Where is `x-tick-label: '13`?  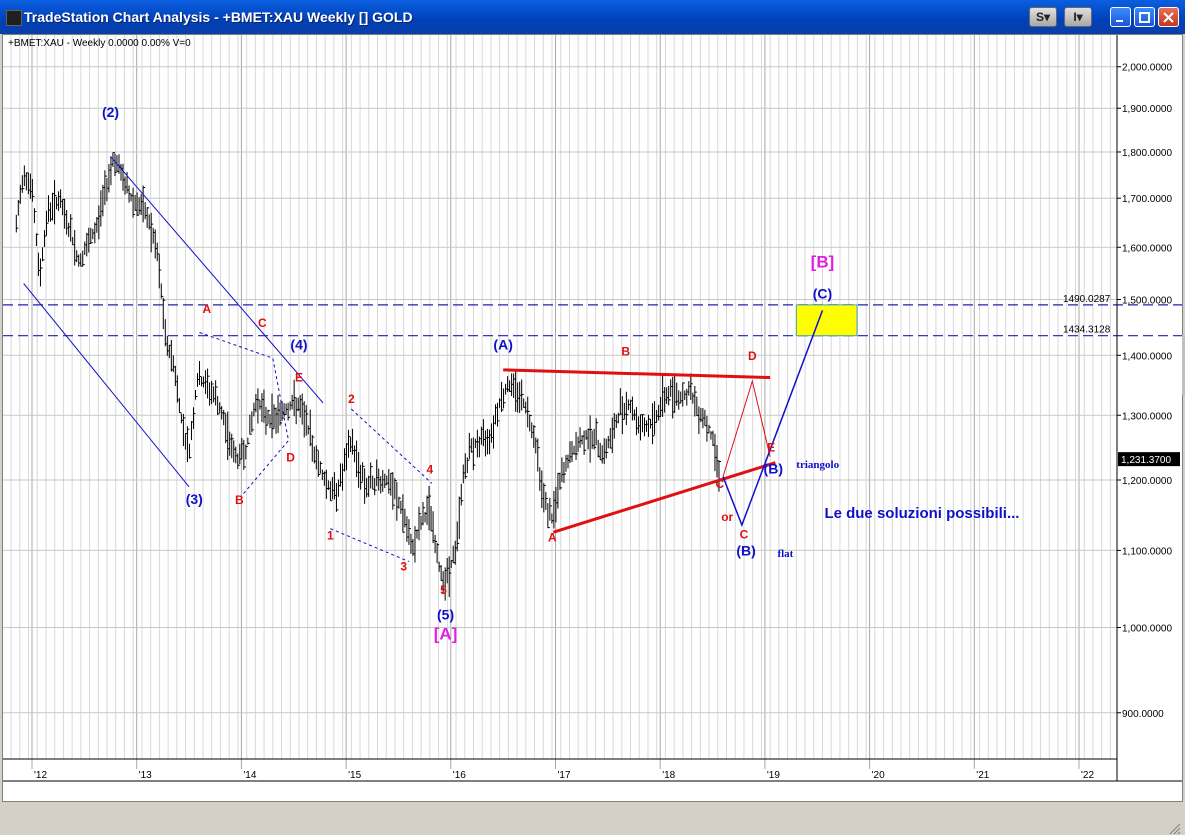
x-tick-label: '13 is located at coordinates (145, 775).